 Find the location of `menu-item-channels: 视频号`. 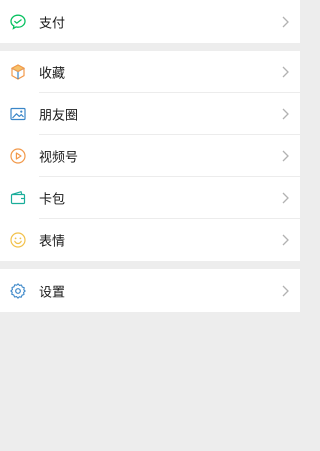

menu-item-channels: 视频号 is located at coordinates (150, 156).